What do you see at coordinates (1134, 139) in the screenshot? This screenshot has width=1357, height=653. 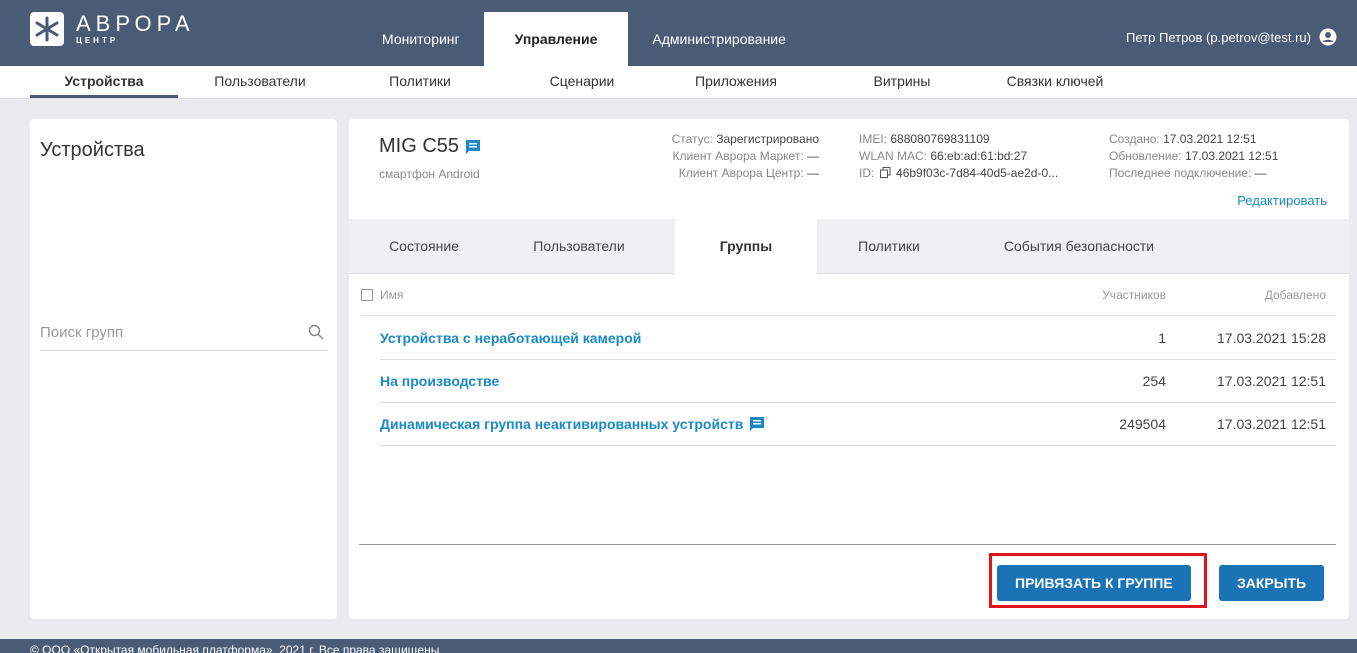 I see `created-label: Создано:` at bounding box center [1134, 139].